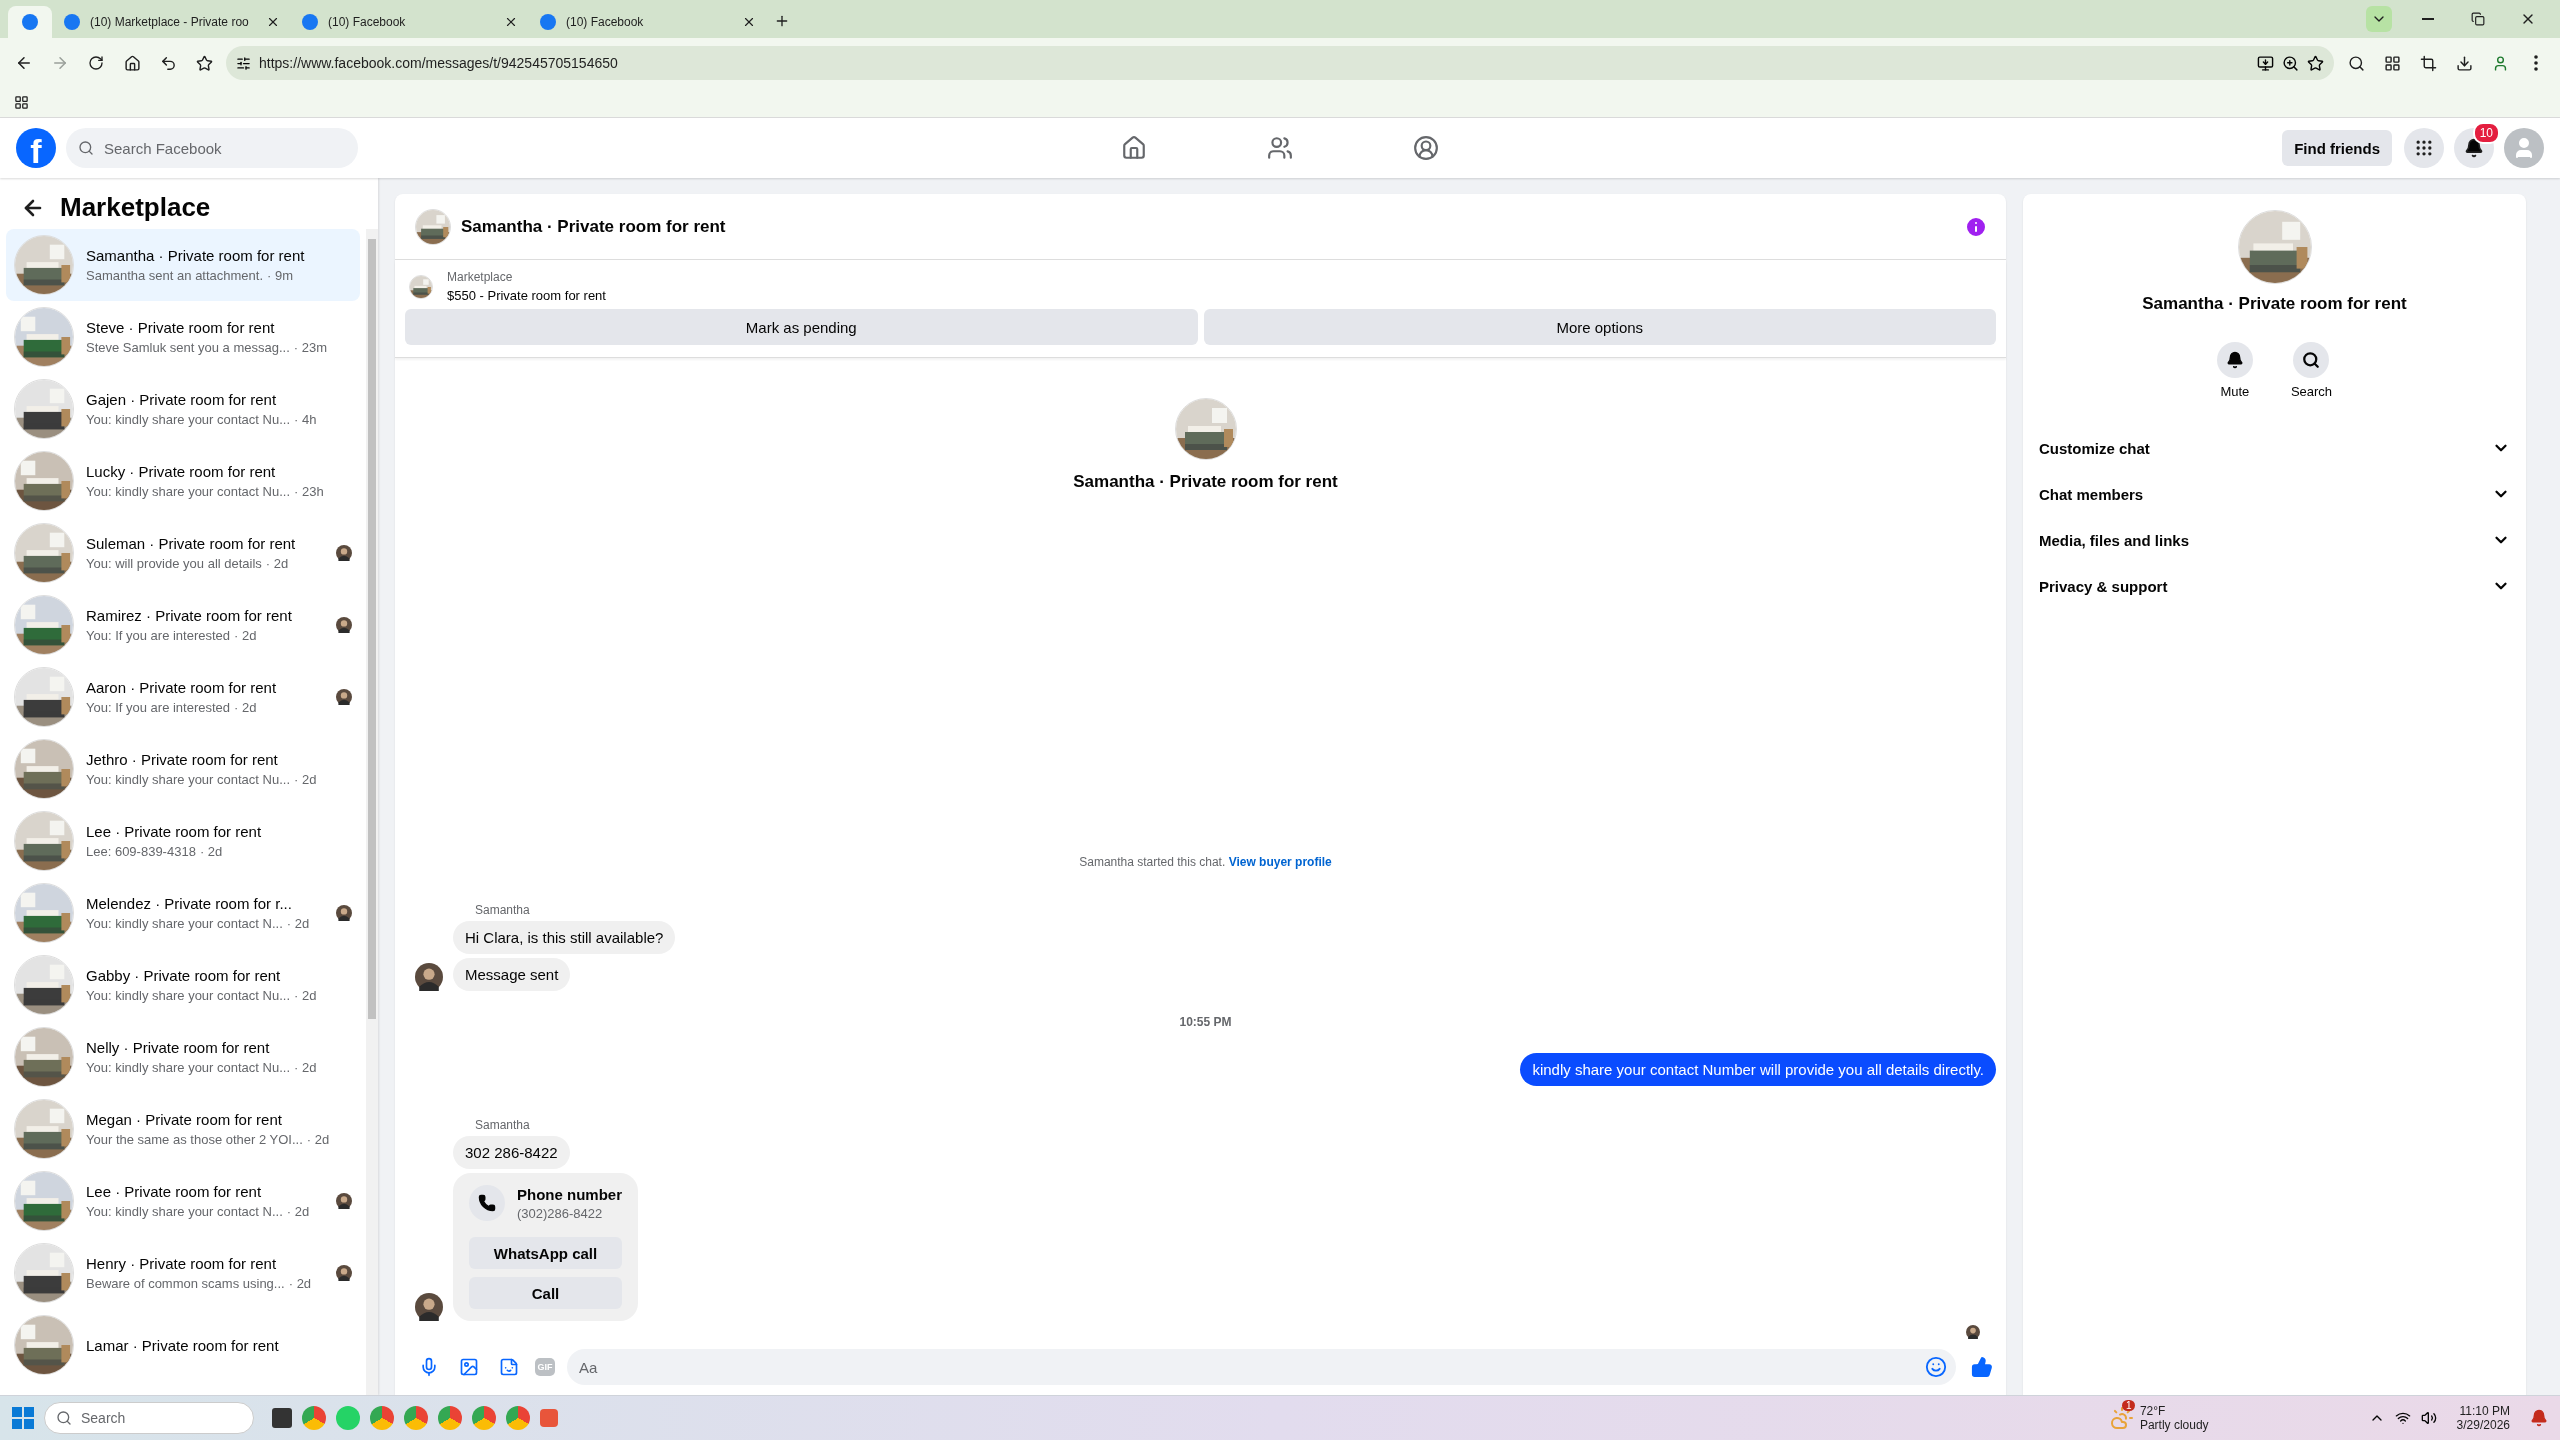 The height and width of the screenshot is (1440, 2560). I want to click on message-time: · 4h, so click(305, 419).